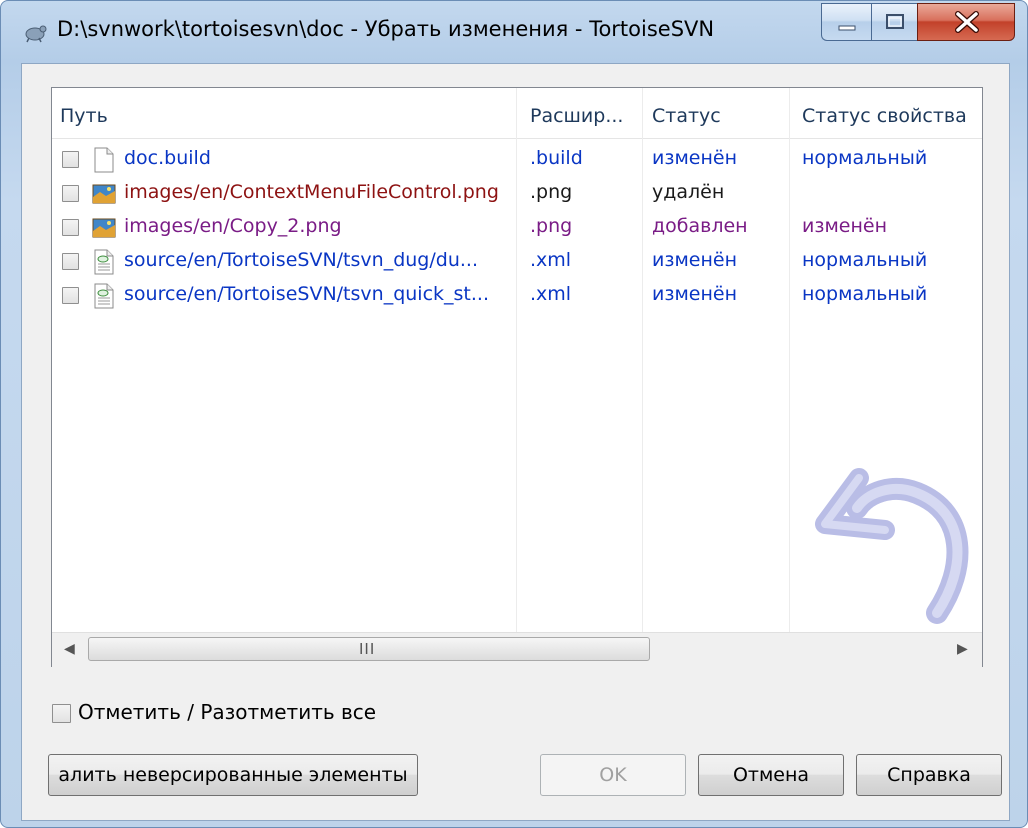  What do you see at coordinates (771, 775) in the screenshot?
I see `cancel-button: Отмена` at bounding box center [771, 775].